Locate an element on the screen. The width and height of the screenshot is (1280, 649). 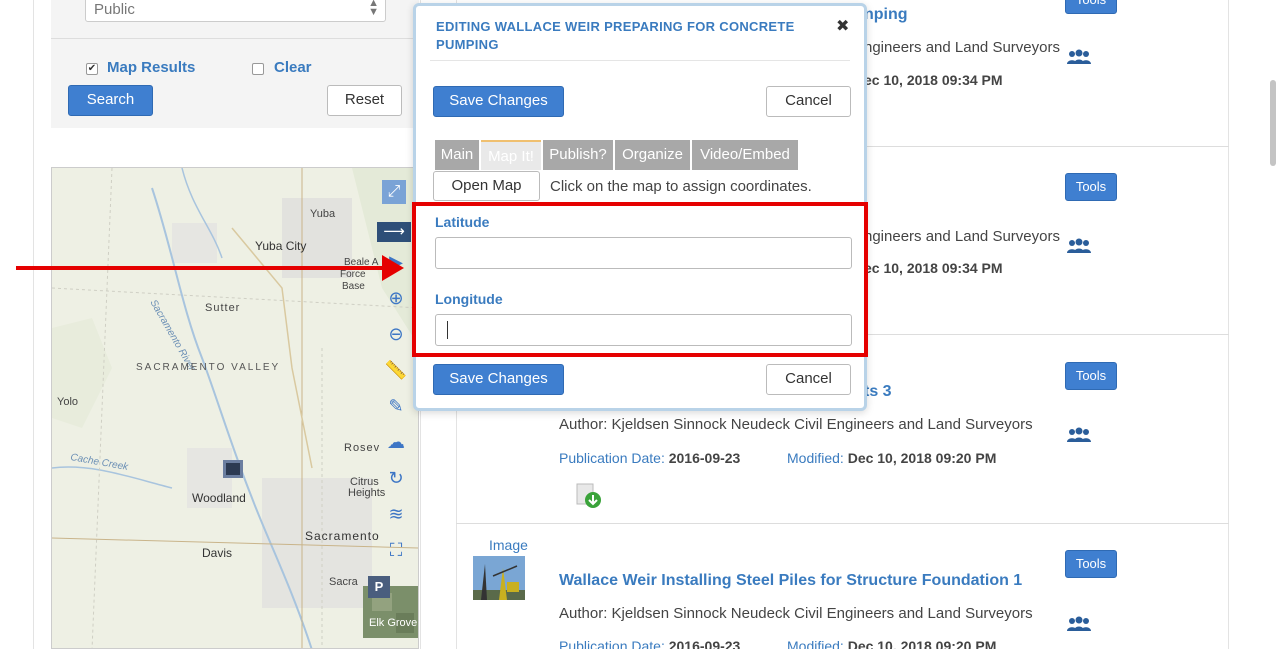
visibility-select: Public ▲ ▼ is located at coordinates (235, 11).